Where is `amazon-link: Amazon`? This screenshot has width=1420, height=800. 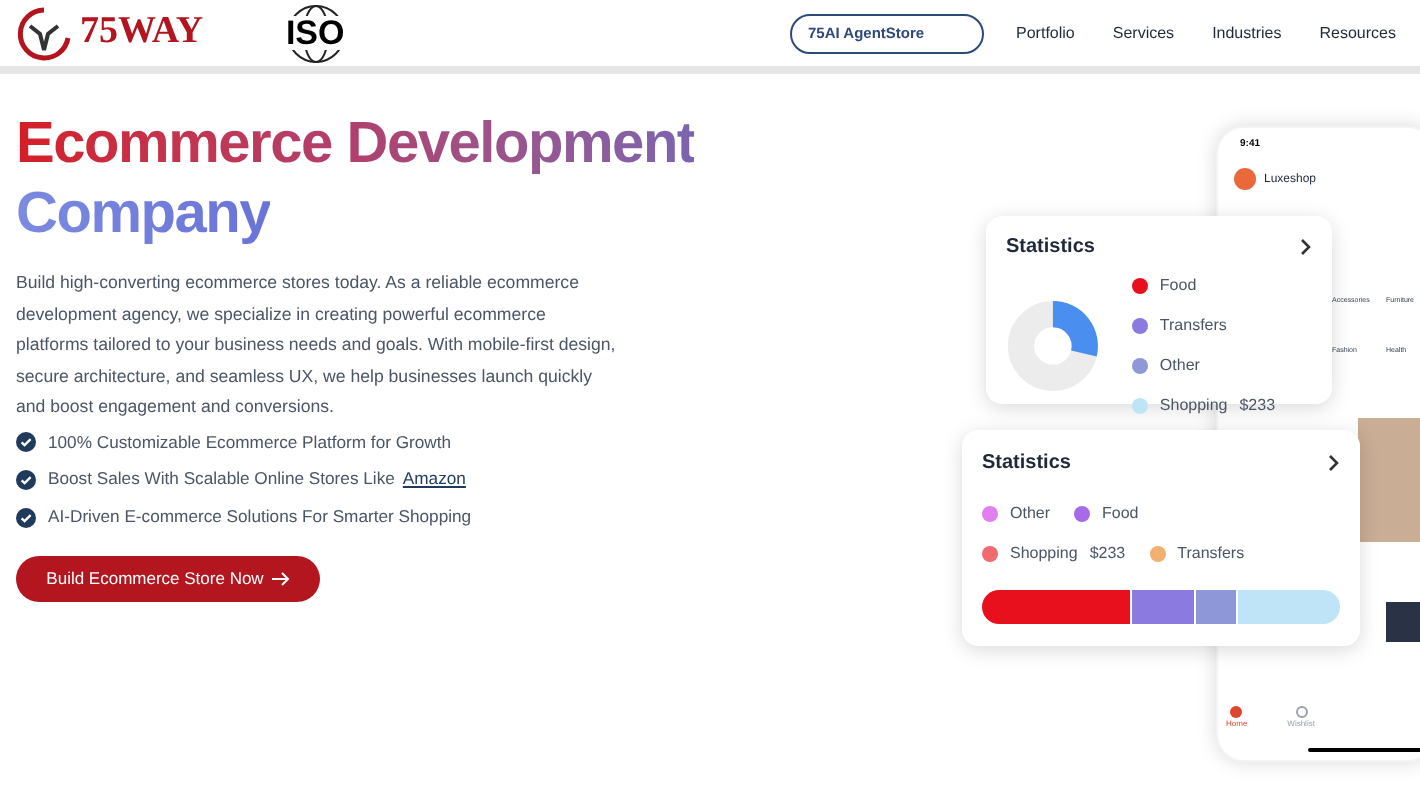
amazon-link: Amazon is located at coordinates (434, 479).